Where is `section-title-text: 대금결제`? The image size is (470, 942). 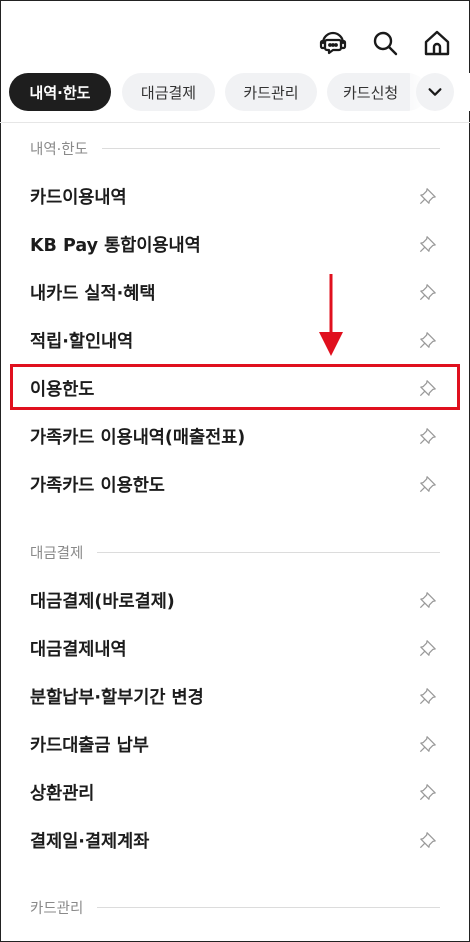 section-title-text: 대금결제 is located at coordinates (57, 554).